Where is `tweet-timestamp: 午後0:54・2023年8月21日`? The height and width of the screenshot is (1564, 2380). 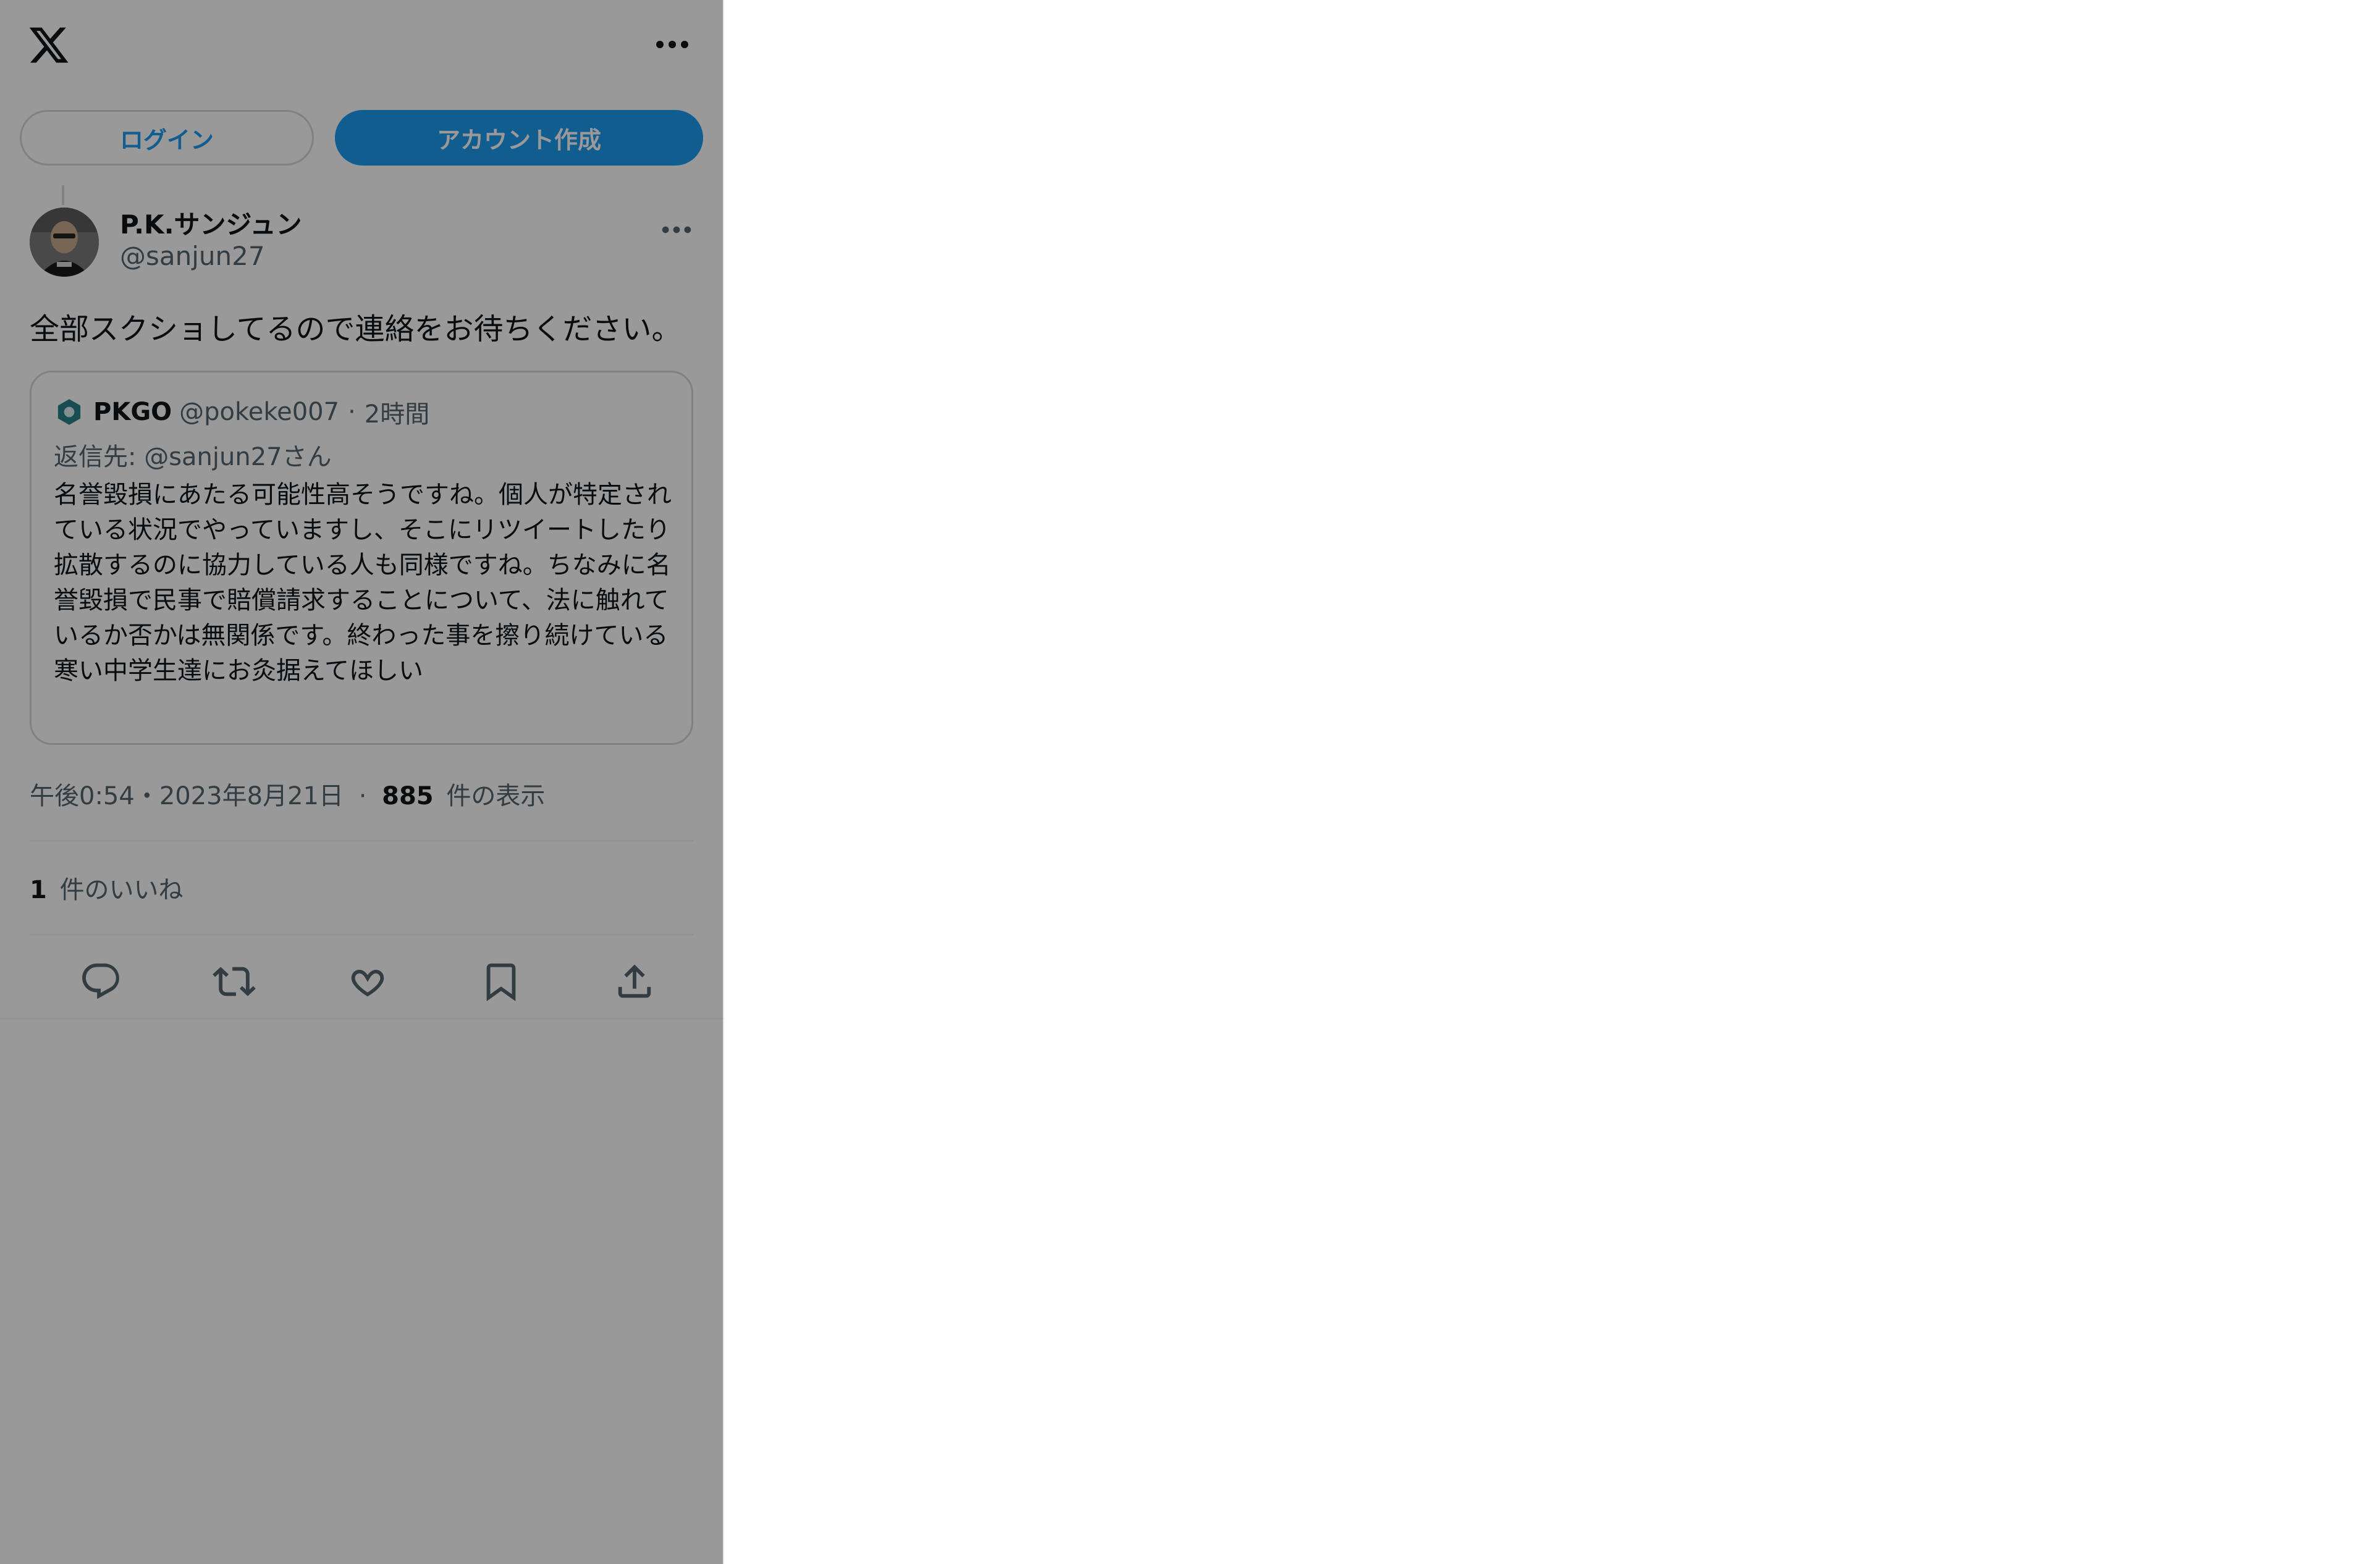 tweet-timestamp: 午後0:54・2023年8月21日 is located at coordinates (187, 796).